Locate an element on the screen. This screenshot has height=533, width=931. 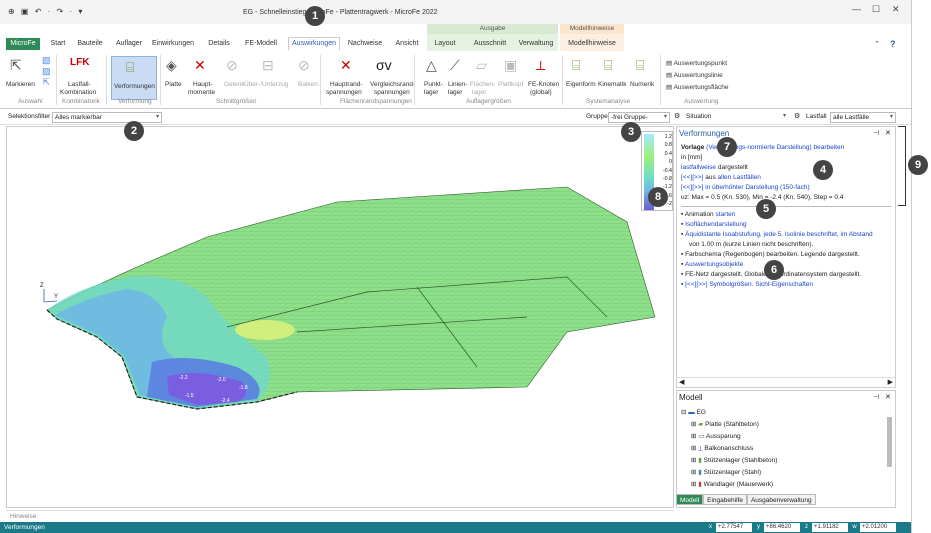
lastfall-value: alle Lastfälle is located at coordinates (851, 117).